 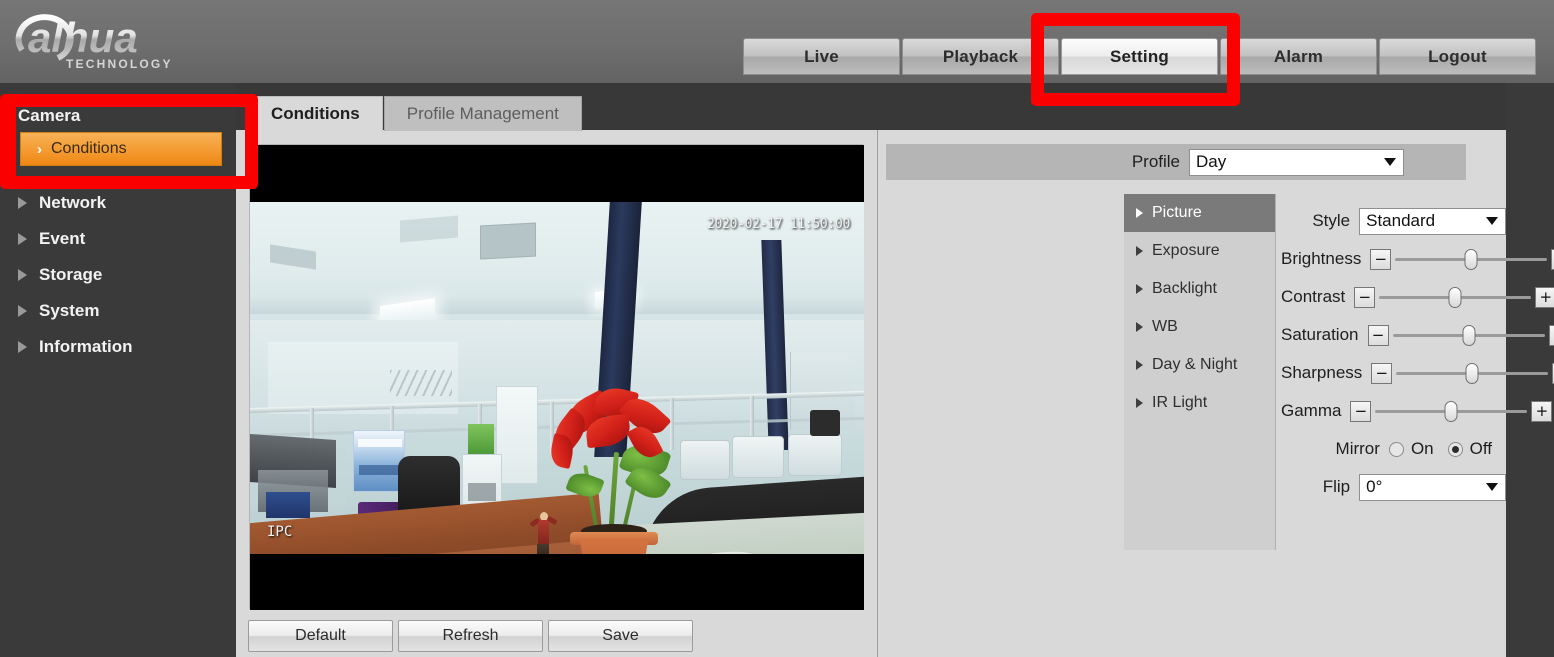 I want to click on contrast-label: Contrast, so click(x=1313, y=296).